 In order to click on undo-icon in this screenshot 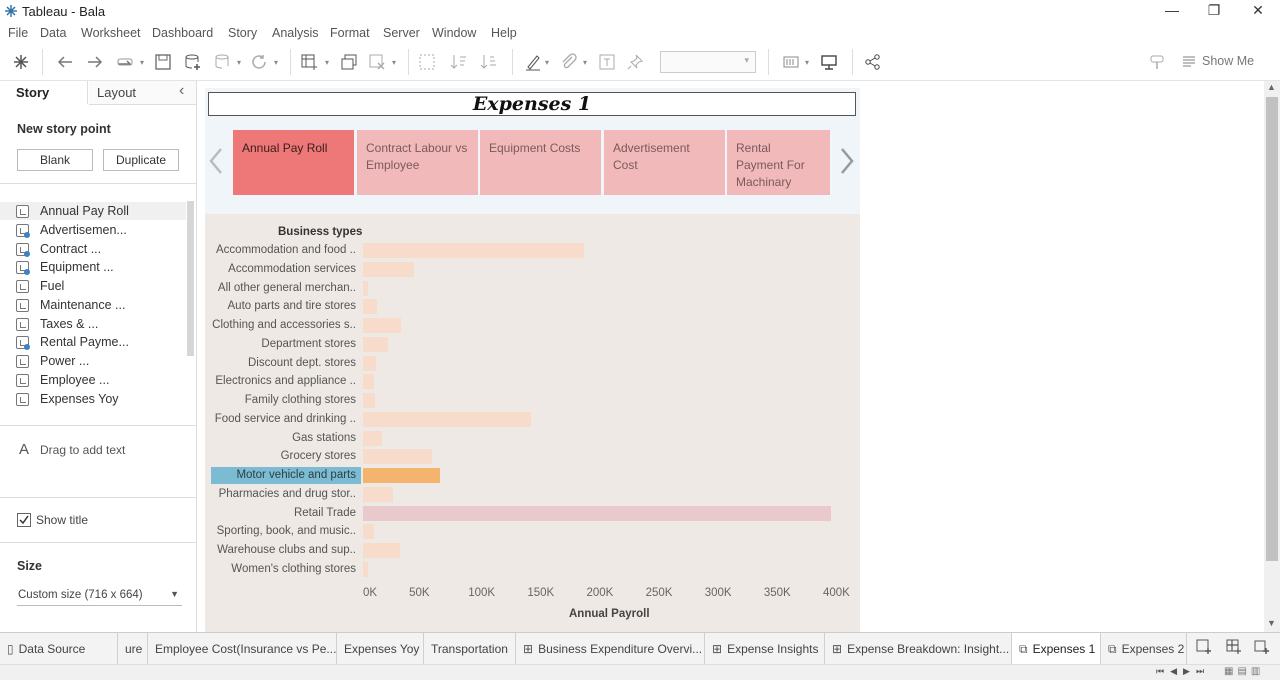, I will do `click(65, 62)`.